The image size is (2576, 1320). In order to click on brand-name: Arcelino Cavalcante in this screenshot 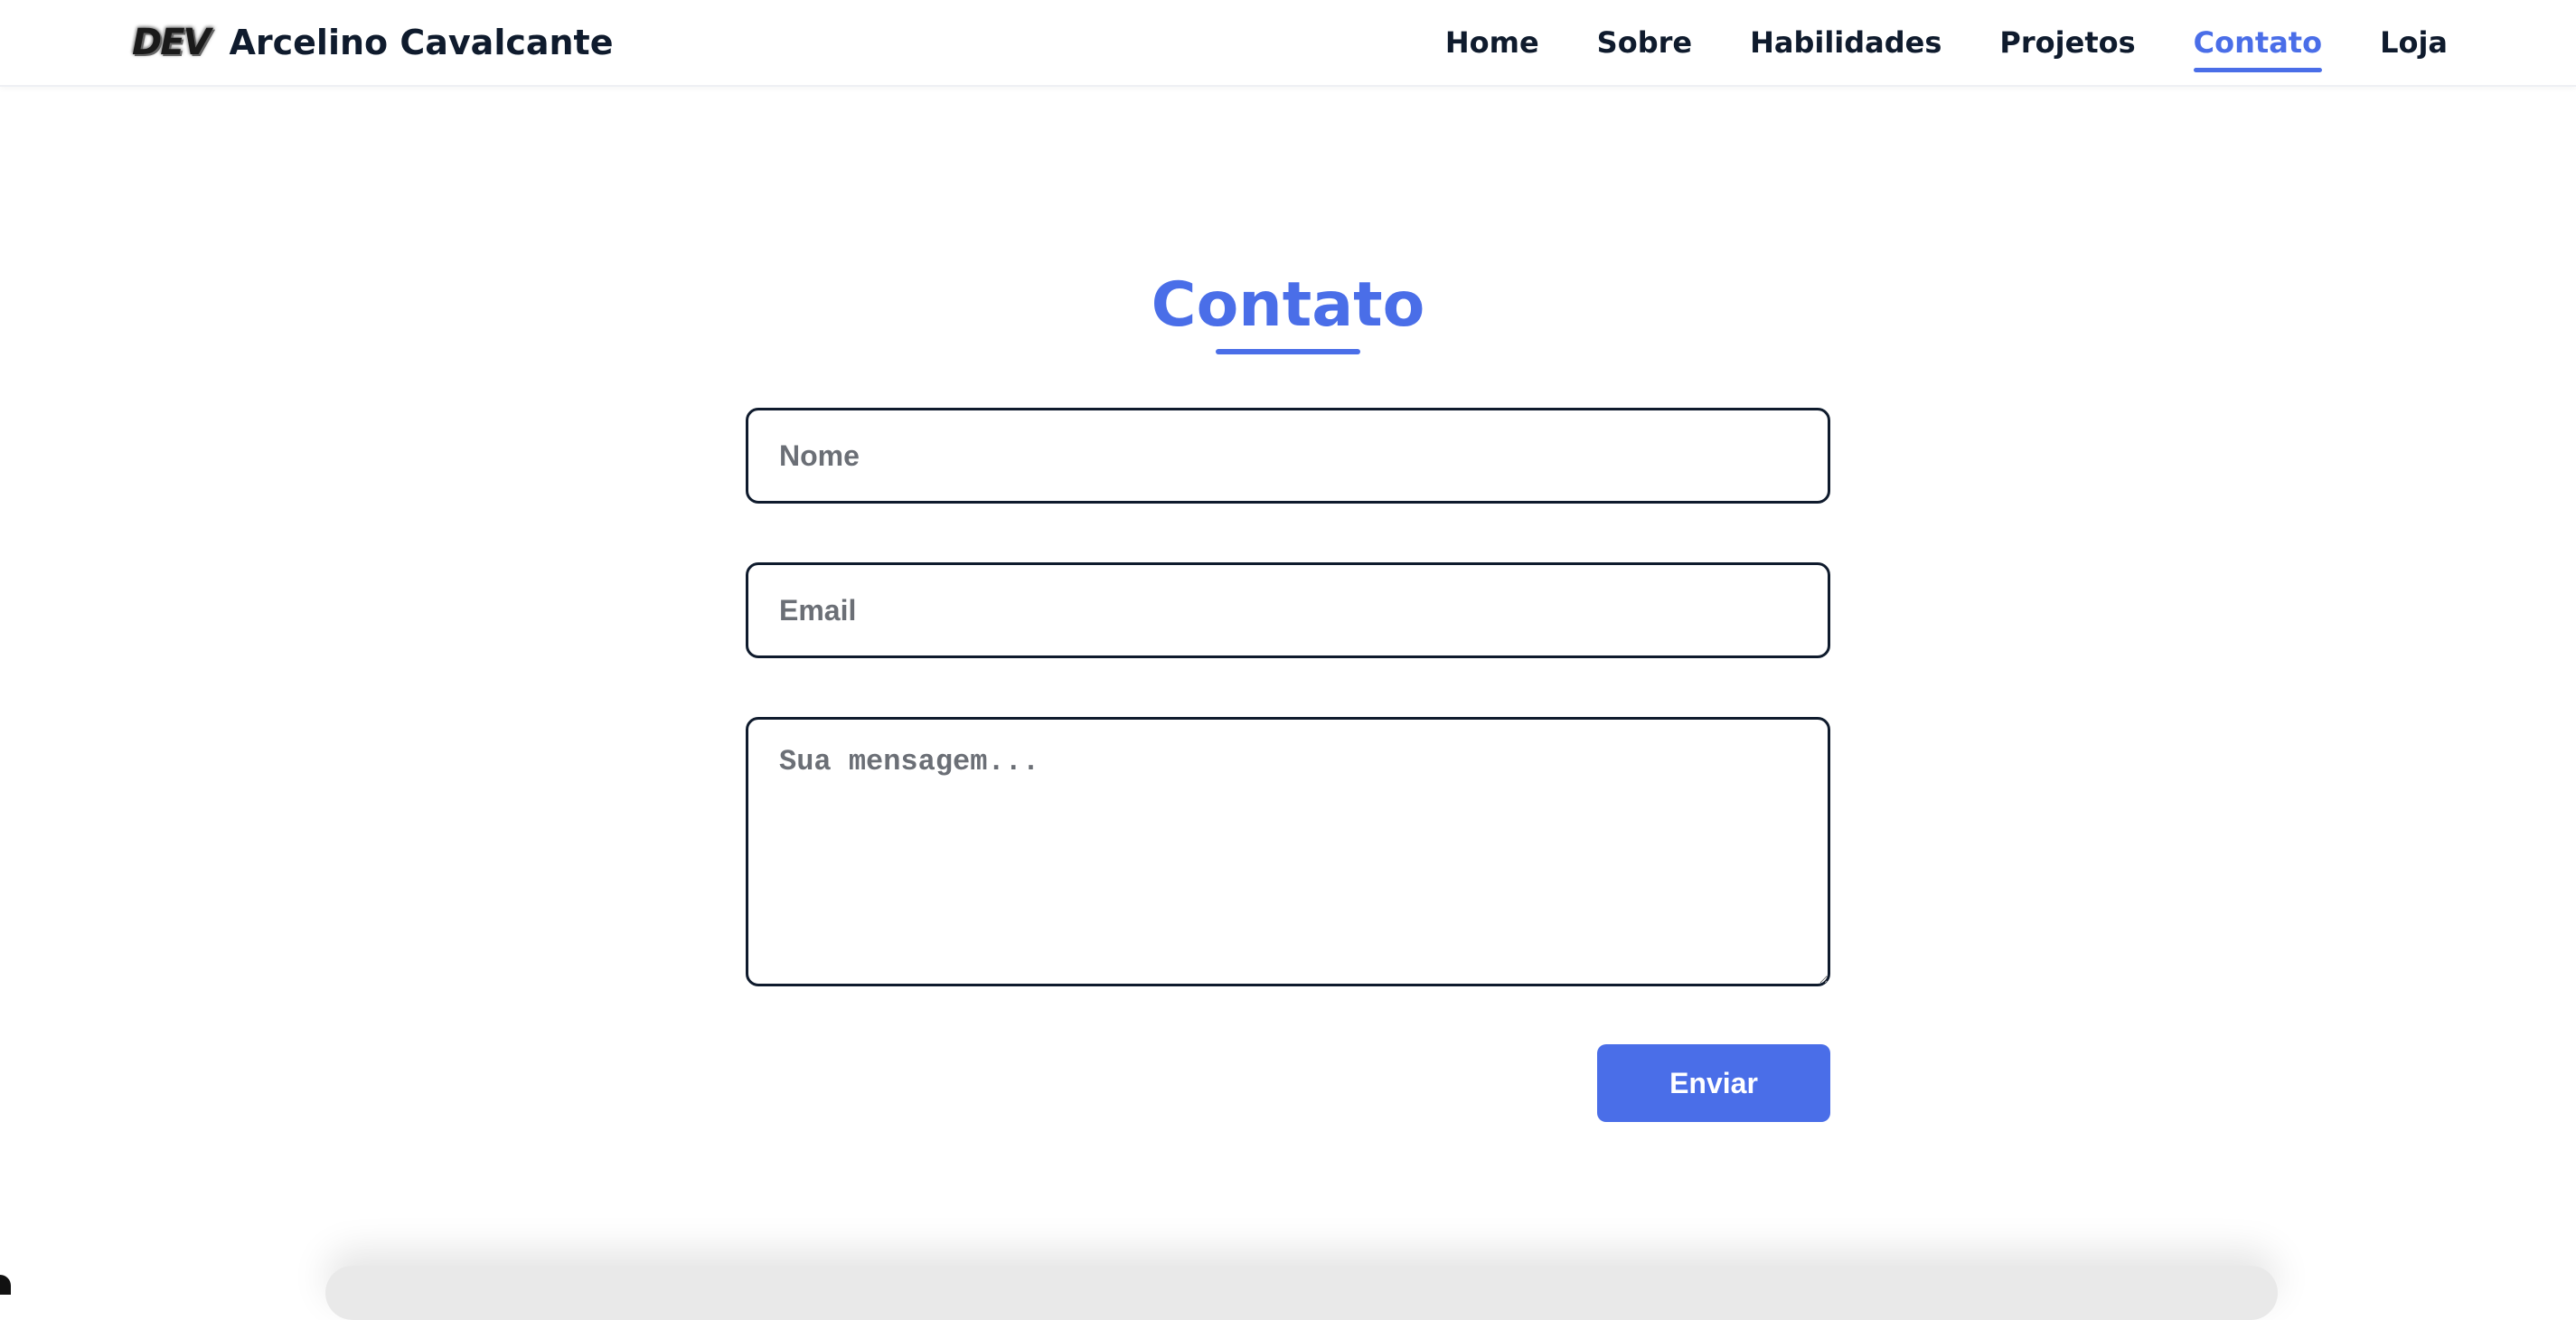, I will do `click(421, 42)`.